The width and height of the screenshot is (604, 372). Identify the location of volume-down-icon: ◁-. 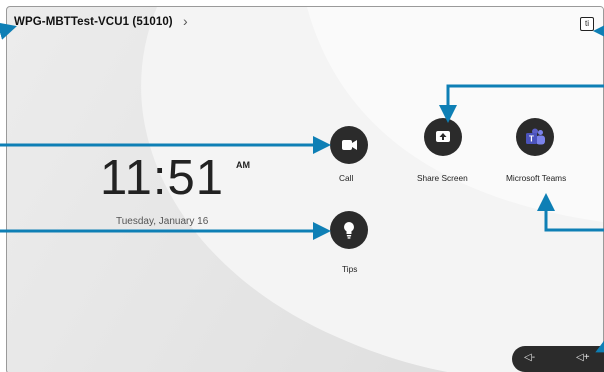
(529, 357).